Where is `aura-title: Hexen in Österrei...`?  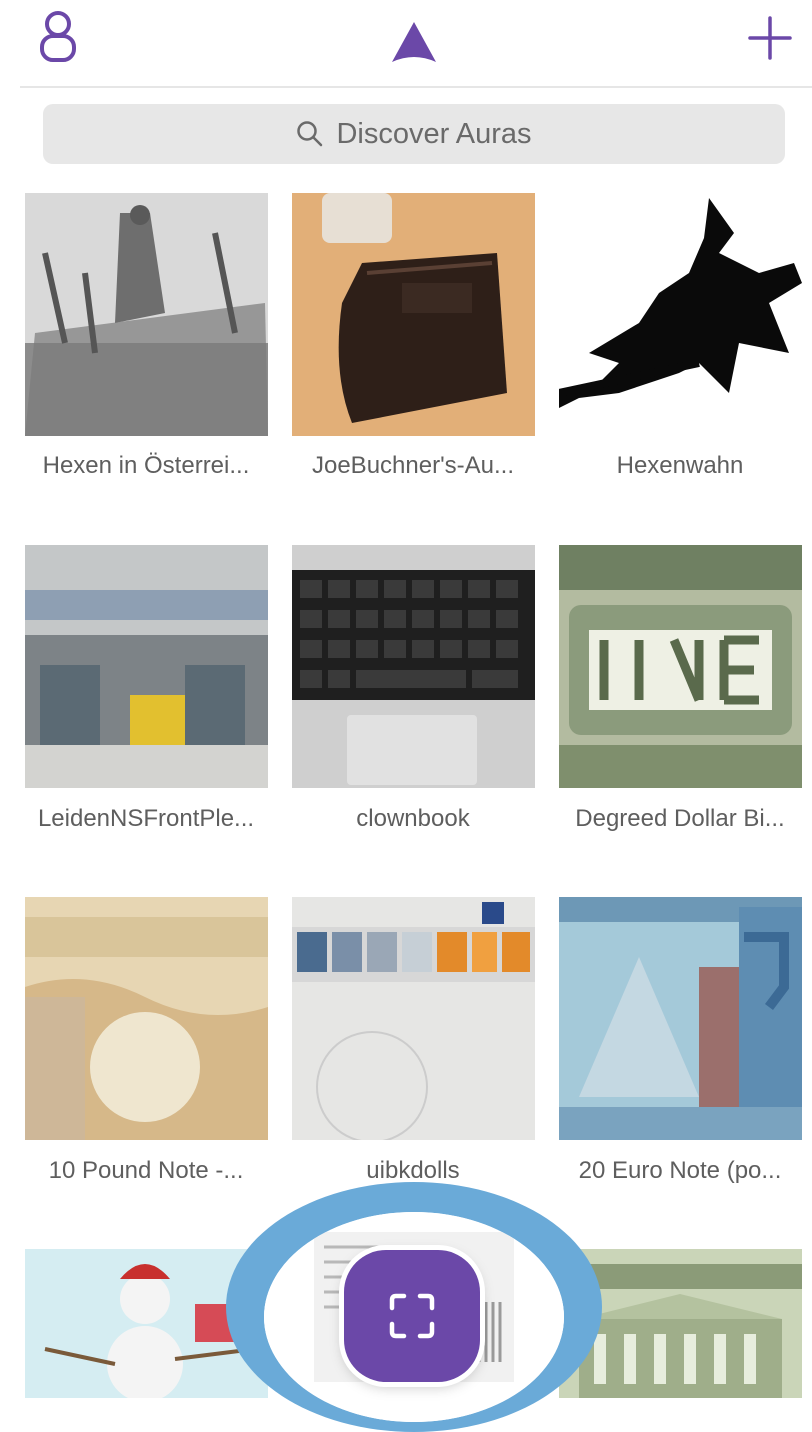 aura-title: Hexen in Österrei... is located at coordinates (146, 465).